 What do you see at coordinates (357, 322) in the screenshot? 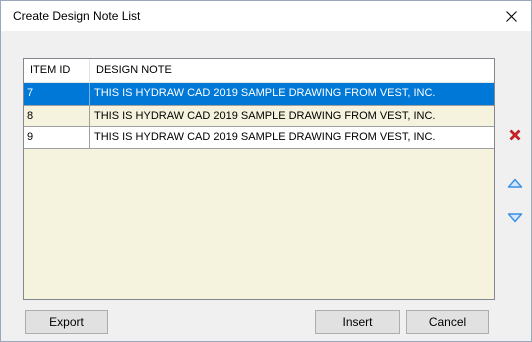
I see `insert-button: Insert` at bounding box center [357, 322].